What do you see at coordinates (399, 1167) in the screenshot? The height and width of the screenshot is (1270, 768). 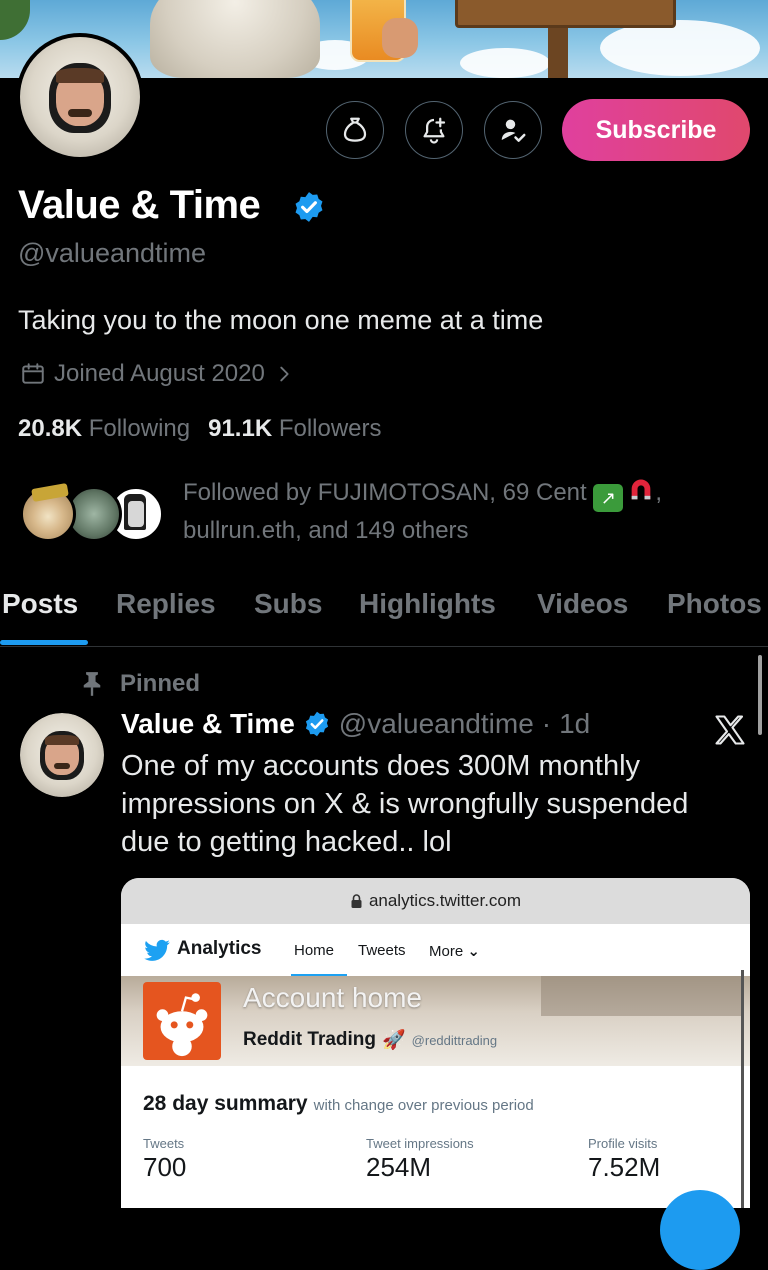 I see `metric-value-impressions: 254M` at bounding box center [399, 1167].